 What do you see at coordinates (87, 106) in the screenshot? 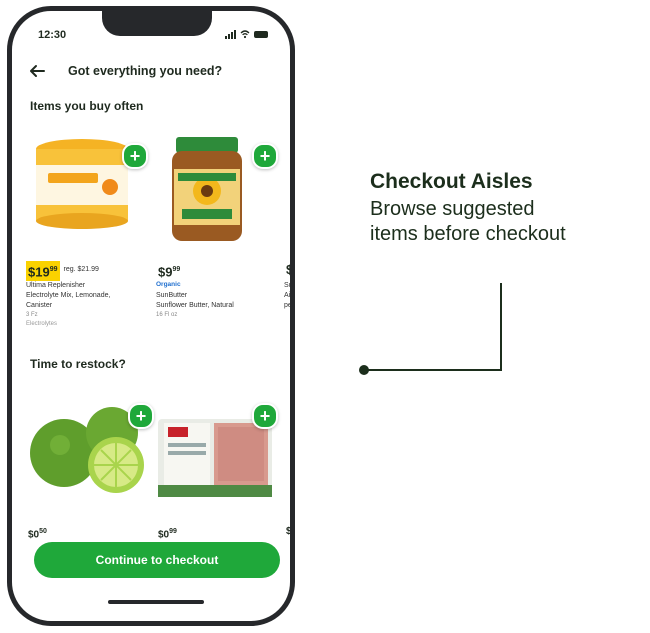
I see `section-title-often: Items you buy often` at bounding box center [87, 106].